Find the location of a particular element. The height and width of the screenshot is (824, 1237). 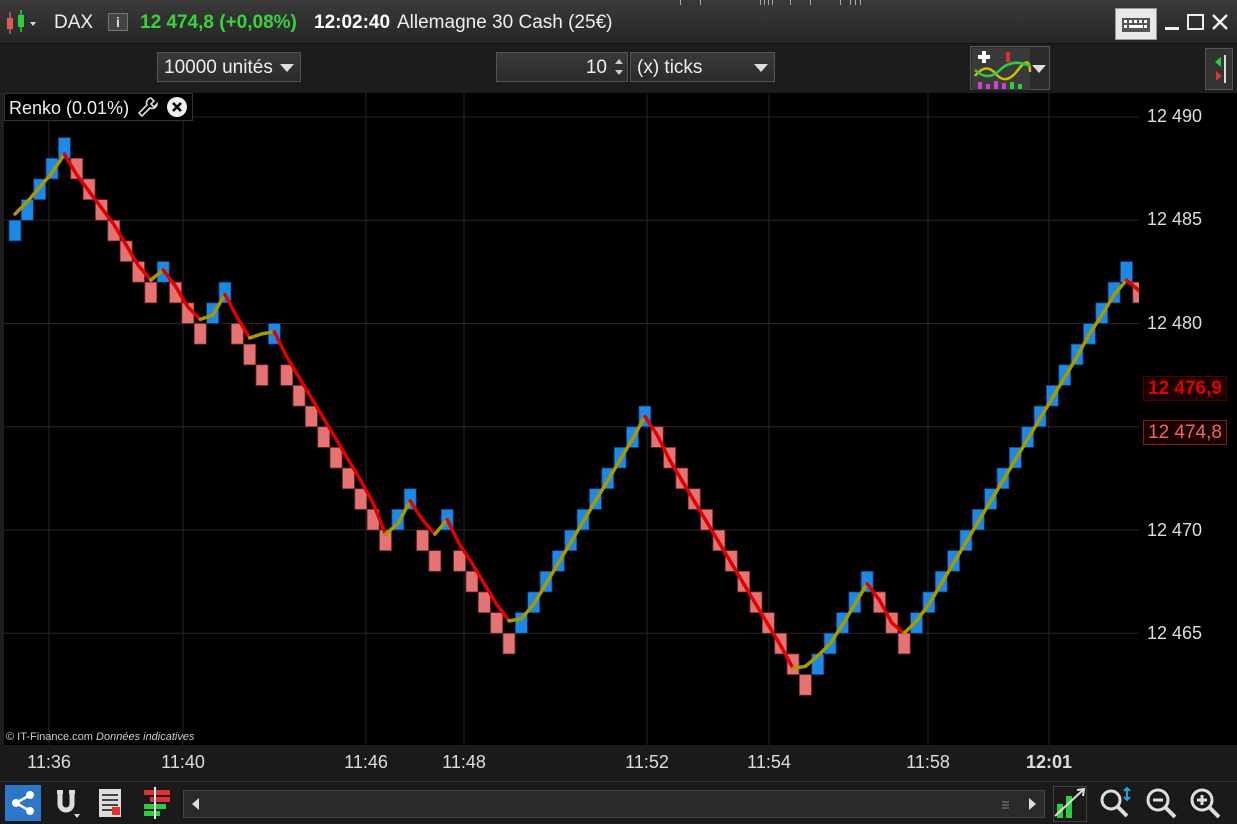

candlestick-icon is located at coordinates (21, 23).